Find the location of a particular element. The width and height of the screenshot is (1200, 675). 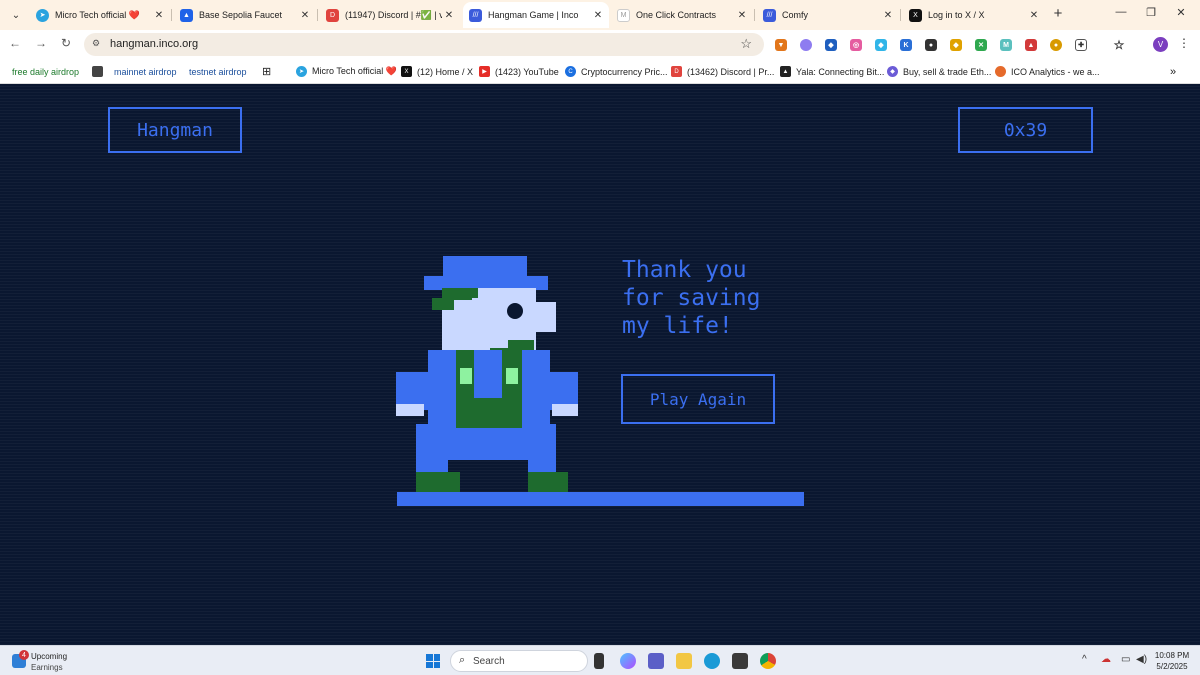

tab-title: Hangman Game | Inco is located at coordinates (533, 15).